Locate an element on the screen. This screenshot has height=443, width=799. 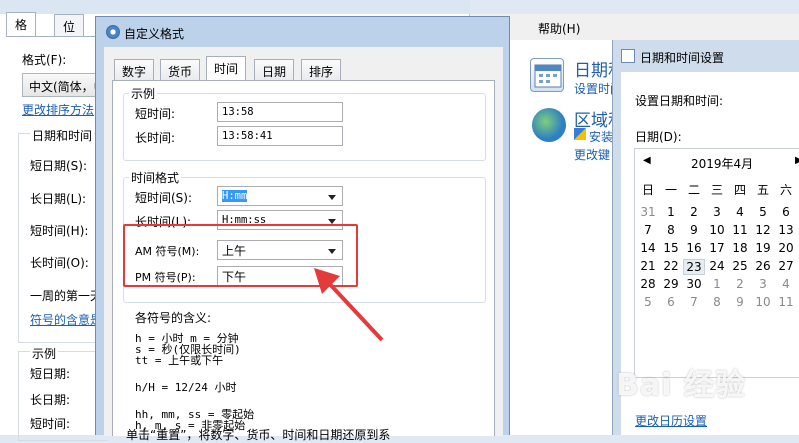
datetime-settings-title: 日期和时间设置 is located at coordinates (682, 58).